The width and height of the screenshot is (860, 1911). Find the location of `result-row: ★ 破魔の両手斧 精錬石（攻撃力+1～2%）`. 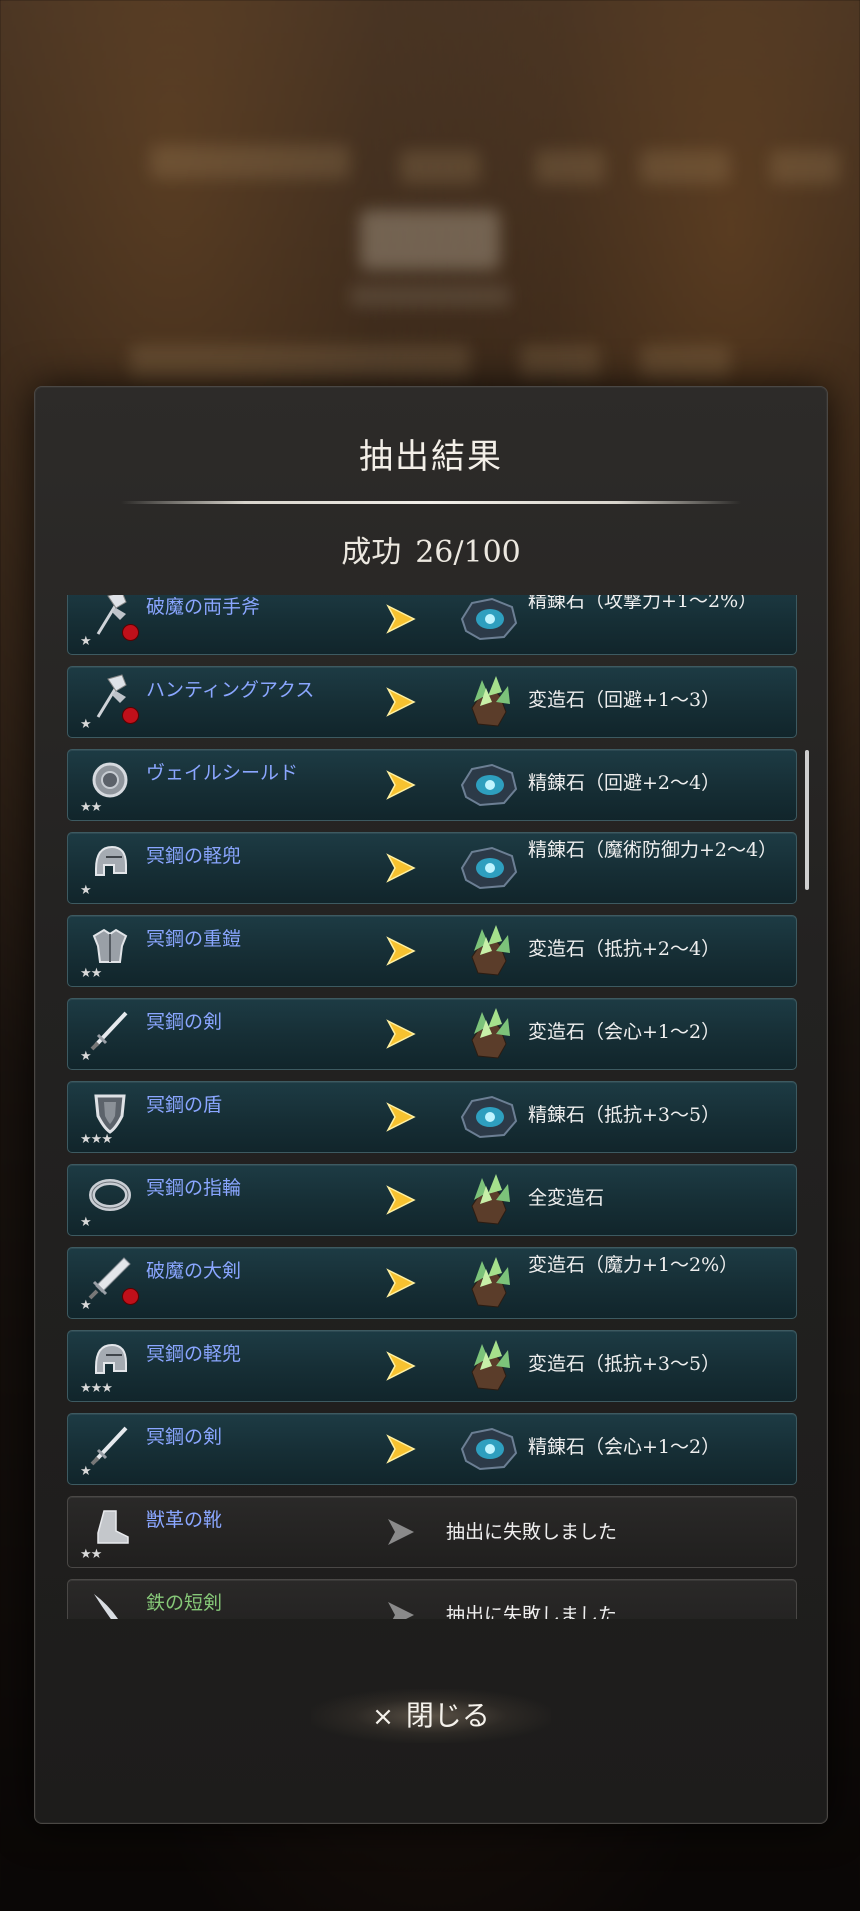

result-row: ★ 破魔の両手斧 精錬石（攻撃力+1～2%） is located at coordinates (432, 625).